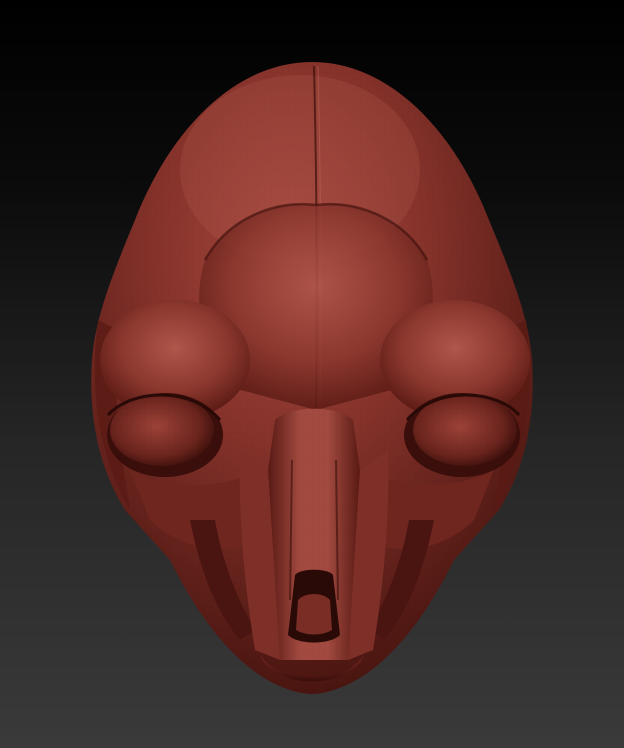  I want to click on left-eye, so click(164, 435).